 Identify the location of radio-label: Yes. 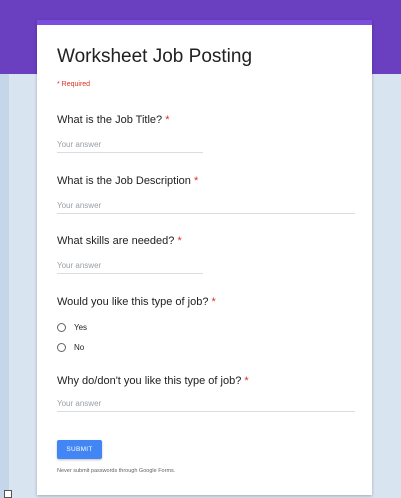
(81, 327).